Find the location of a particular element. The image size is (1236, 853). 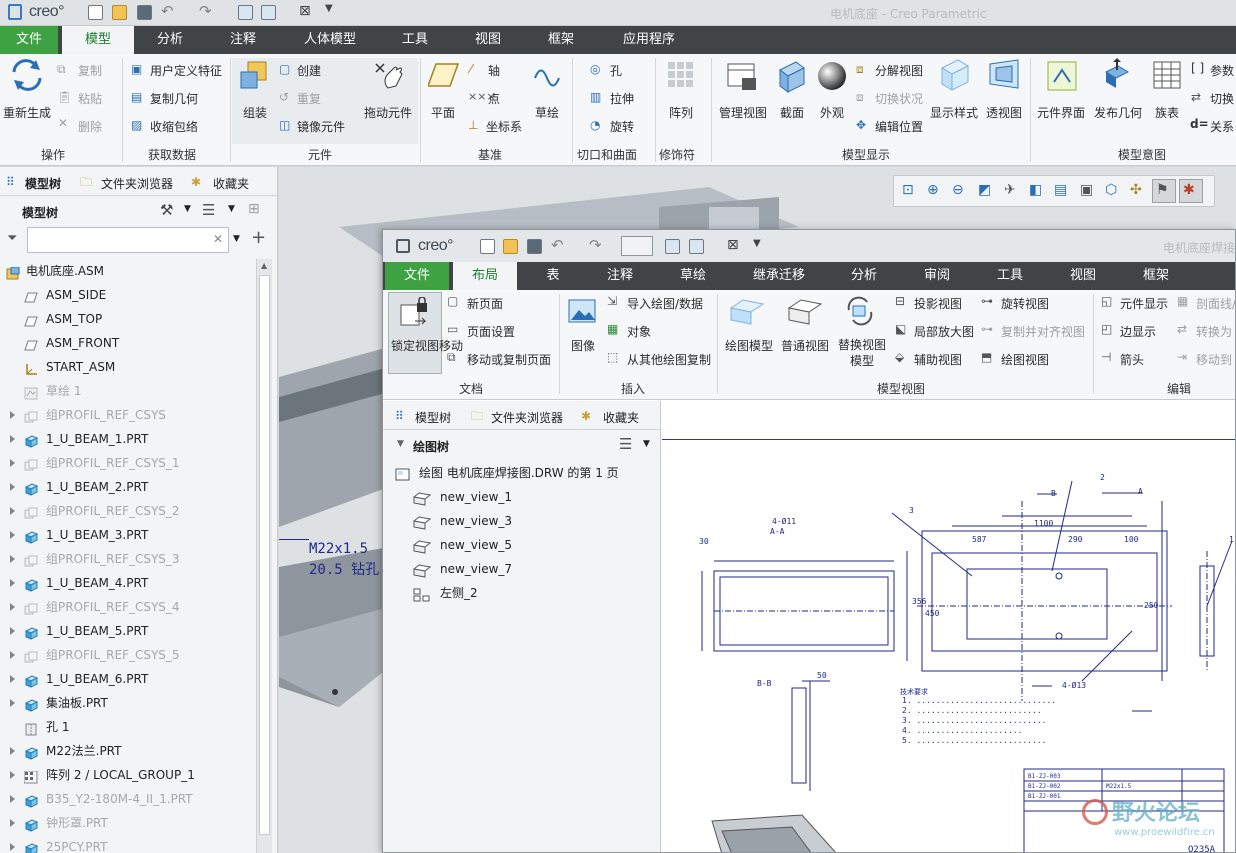

parameters-button: 参数 is located at coordinates (1222, 70).